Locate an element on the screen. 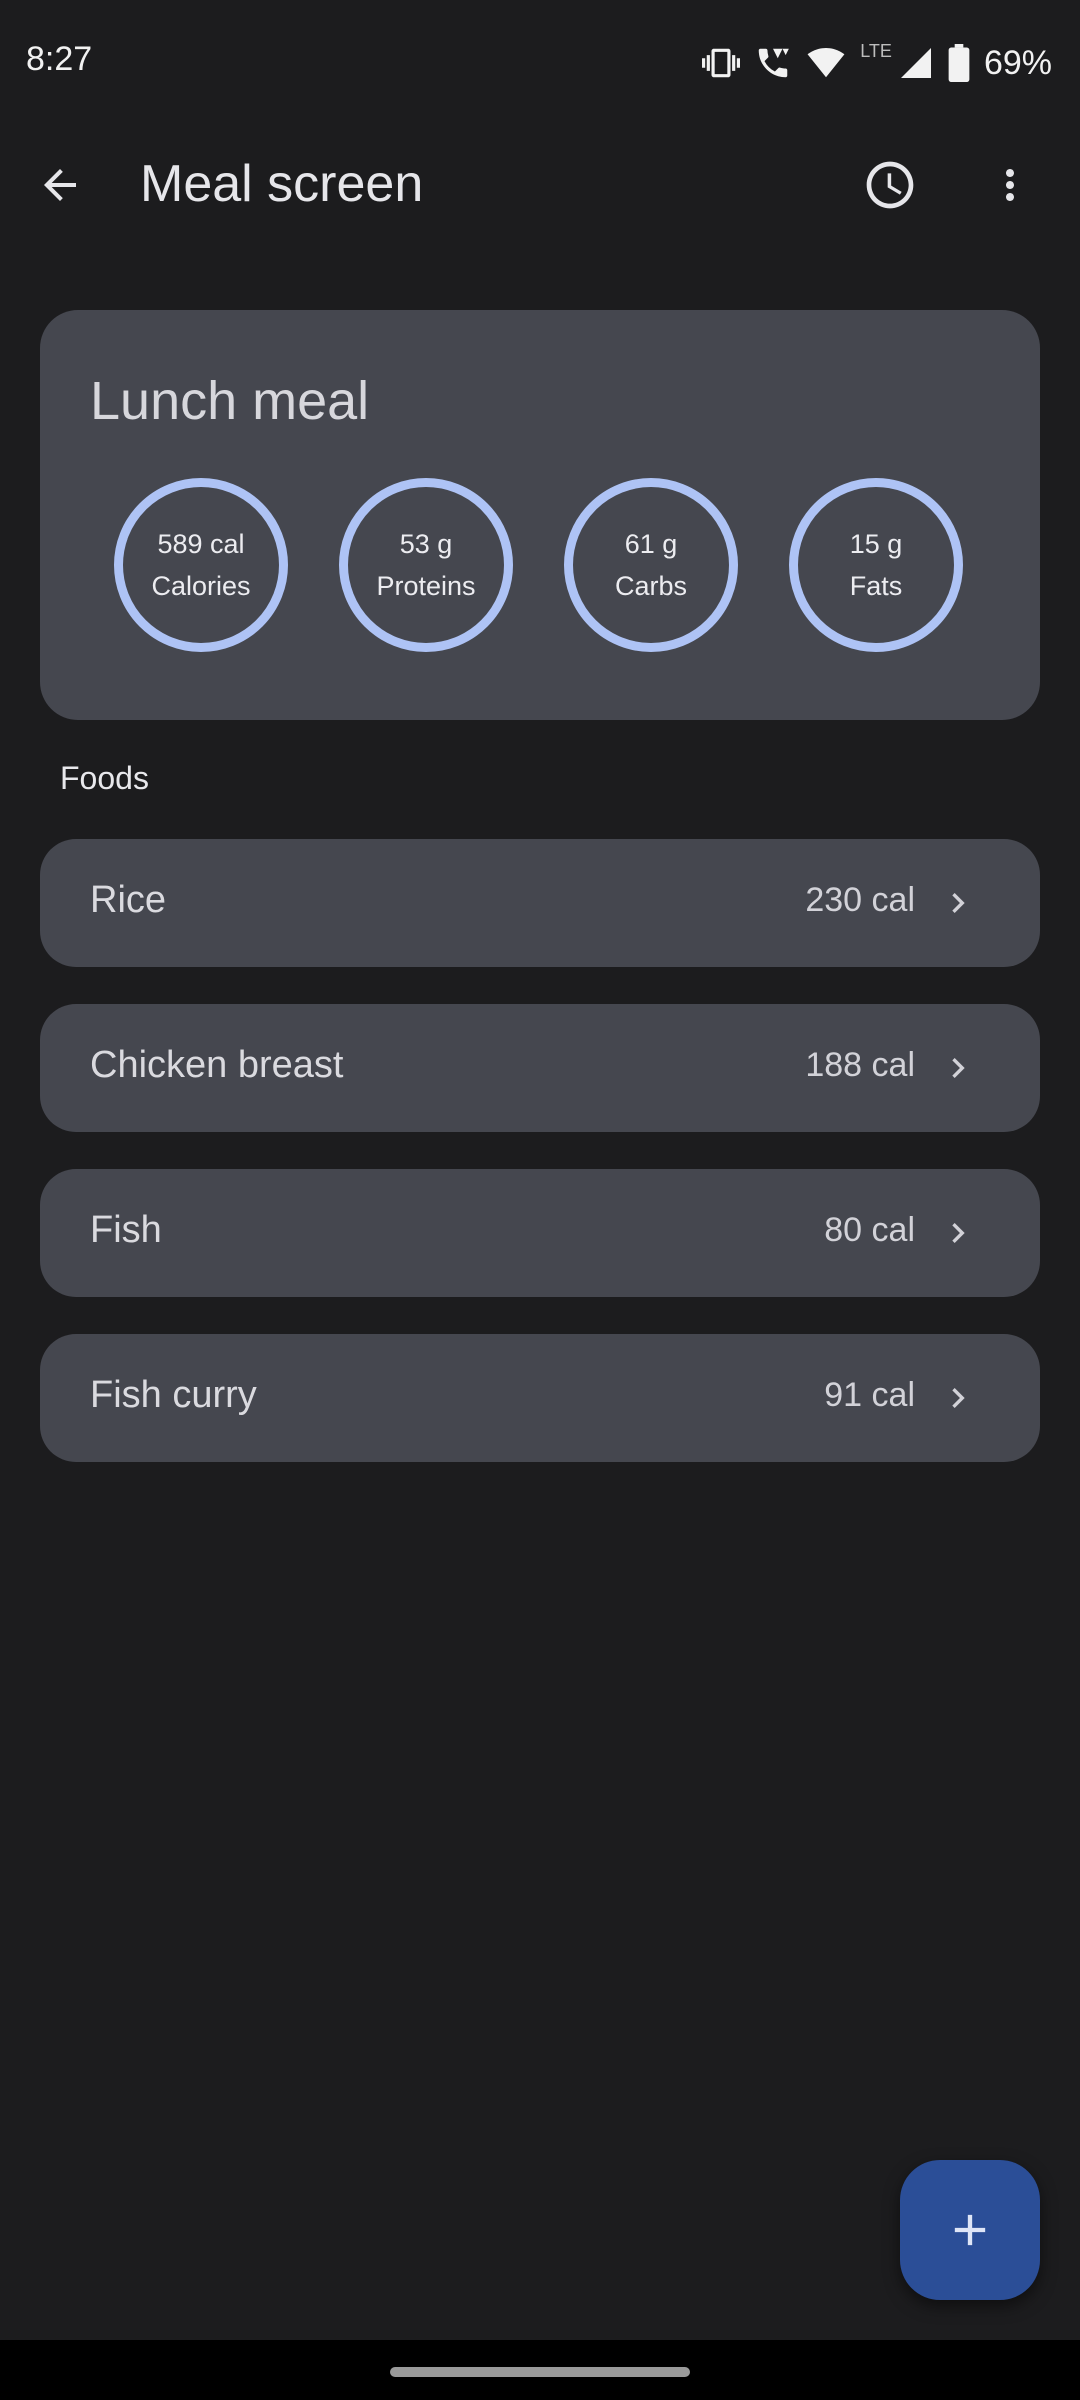 This screenshot has height=2400, width=1080. vibrate-icon is located at coordinates (721, 63).